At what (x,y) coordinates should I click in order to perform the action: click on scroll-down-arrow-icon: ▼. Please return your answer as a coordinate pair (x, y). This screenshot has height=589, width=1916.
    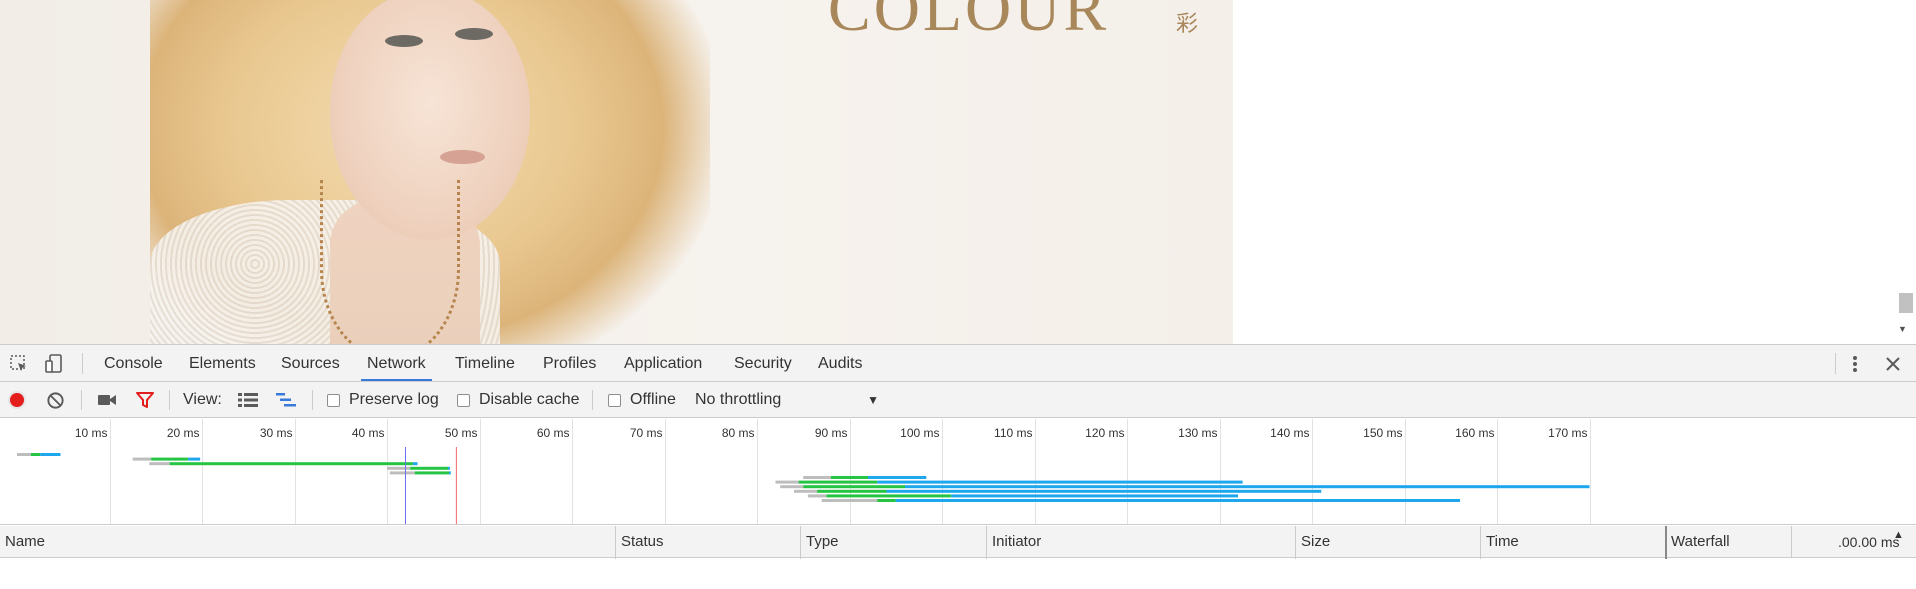
    Looking at the image, I should click on (1902, 329).